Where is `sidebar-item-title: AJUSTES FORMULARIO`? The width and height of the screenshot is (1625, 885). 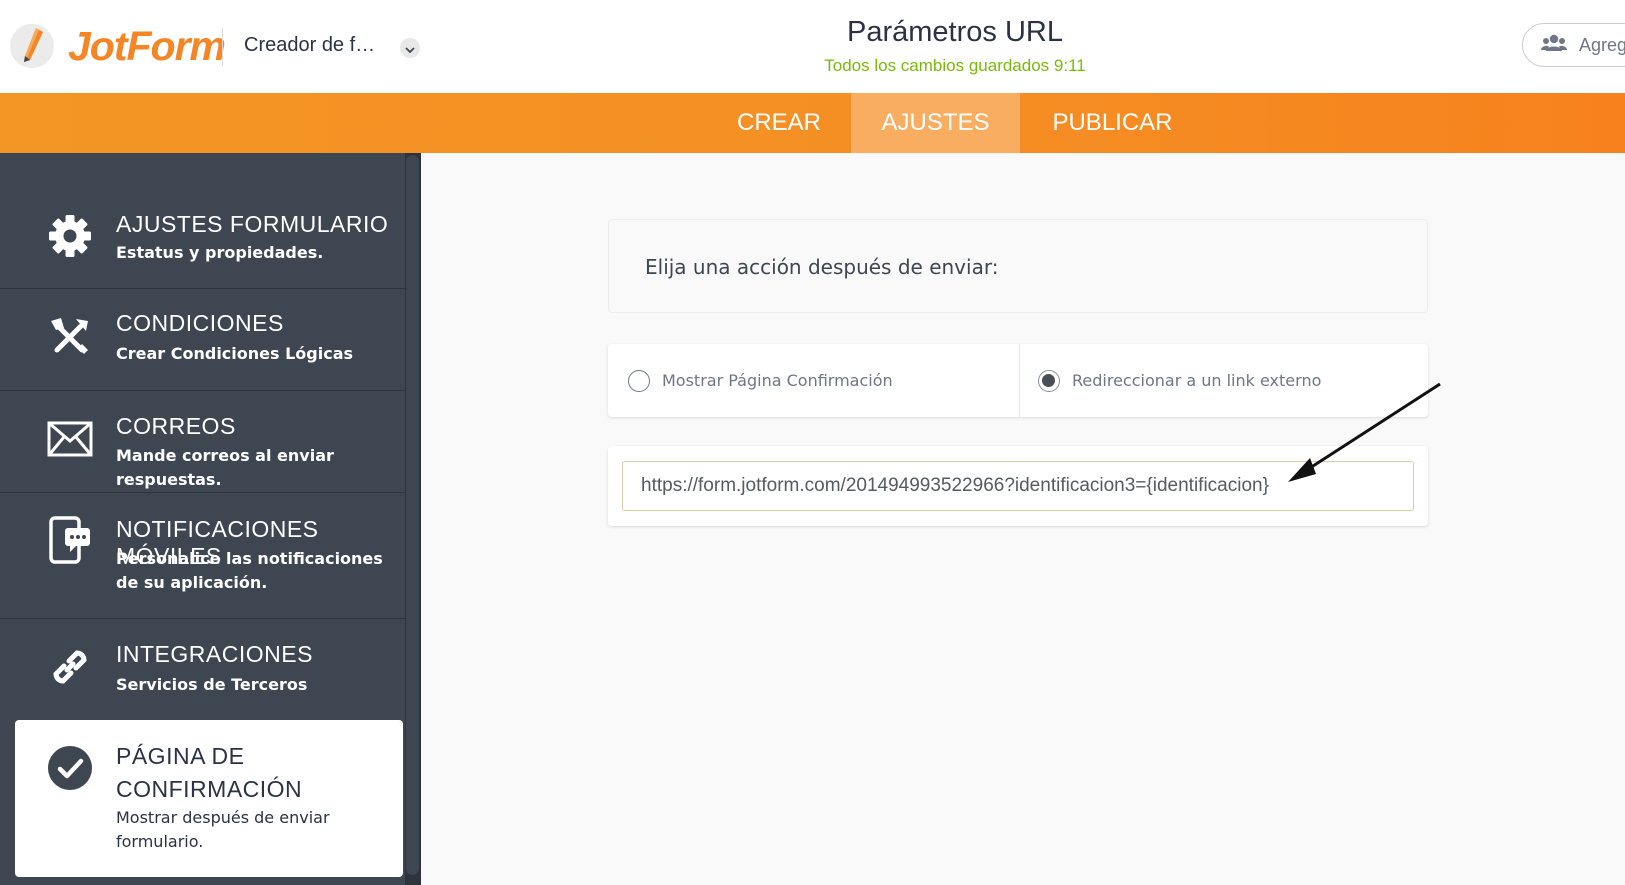
sidebar-item-title: AJUSTES FORMULARIO is located at coordinates (252, 224).